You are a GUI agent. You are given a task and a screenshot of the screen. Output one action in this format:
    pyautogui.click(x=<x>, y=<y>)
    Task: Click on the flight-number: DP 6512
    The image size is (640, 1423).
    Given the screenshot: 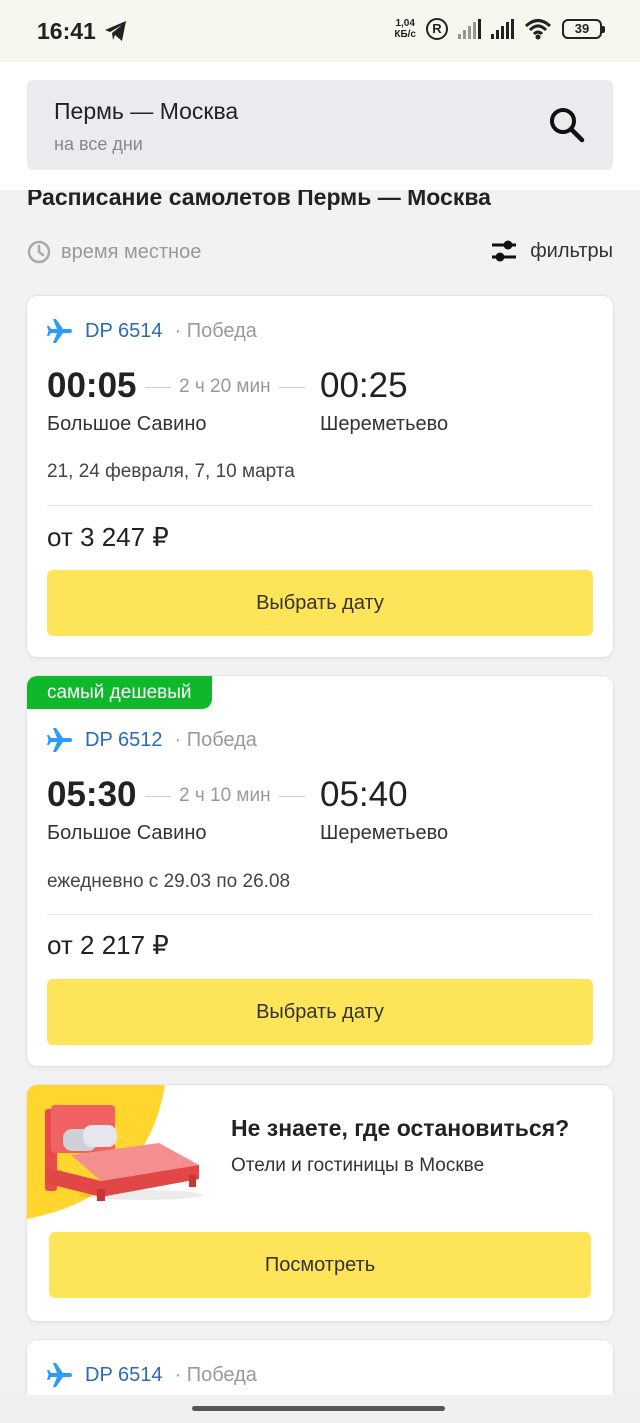 What is the action you would take?
    pyautogui.click(x=123, y=740)
    